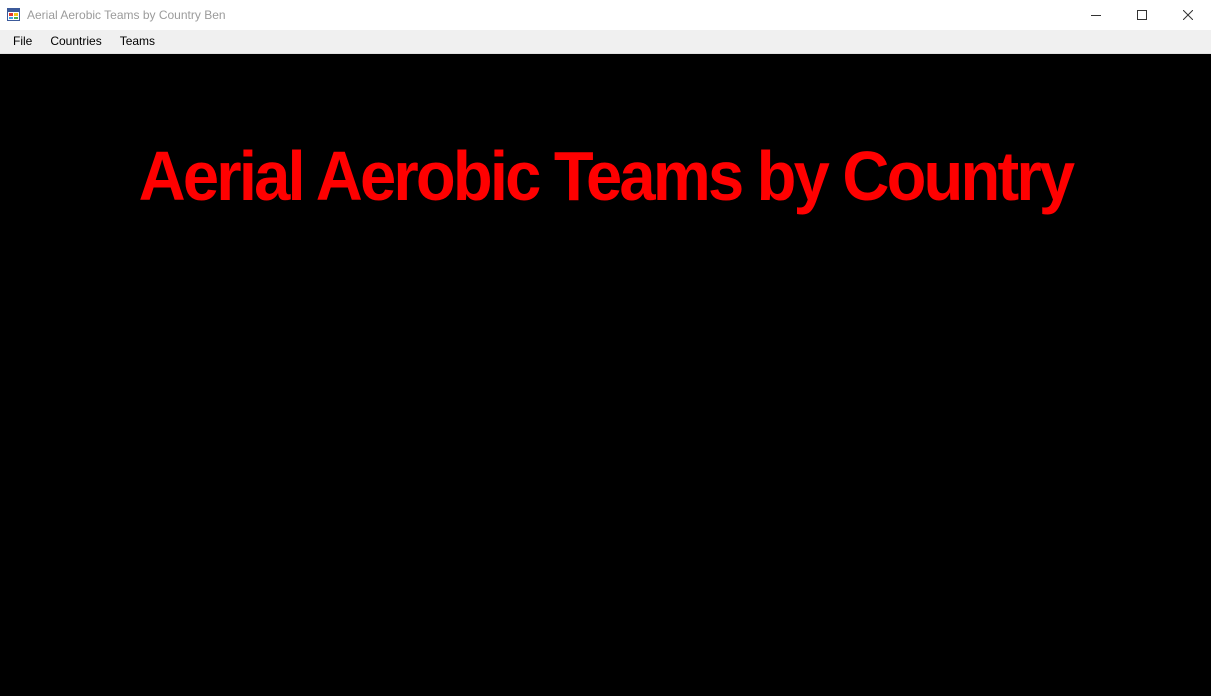 The image size is (1211, 696). Describe the element at coordinates (75, 41) in the screenshot. I see `menu-countries: Countries` at that location.